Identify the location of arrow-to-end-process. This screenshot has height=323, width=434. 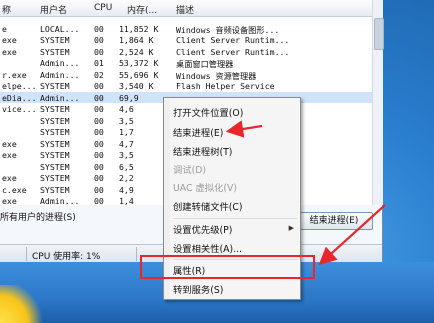
(244, 129).